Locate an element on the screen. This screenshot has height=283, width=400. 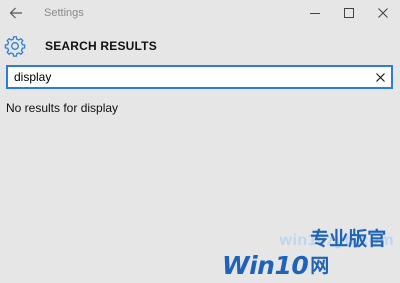
watermark-logo: Win10 专业版官网 is located at coordinates (311, 254).